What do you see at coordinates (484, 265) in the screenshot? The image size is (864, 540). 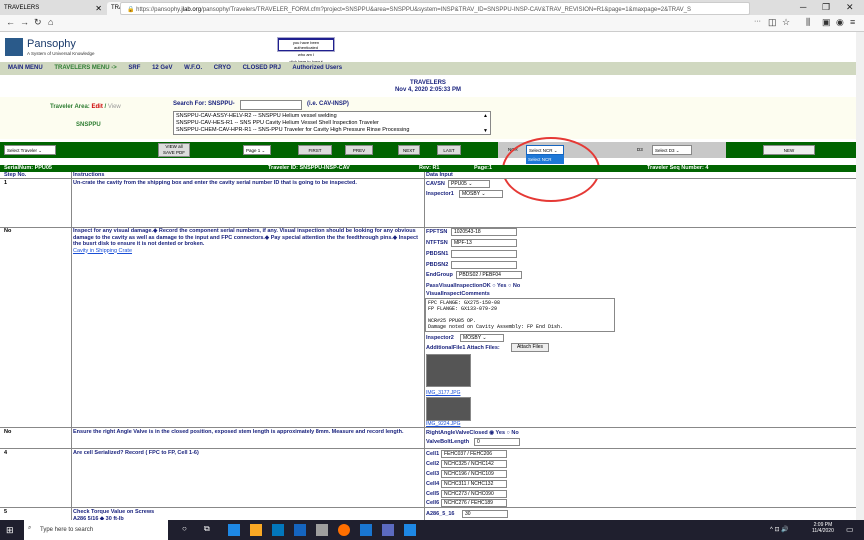 I see `pbdsn2-input` at bounding box center [484, 265].